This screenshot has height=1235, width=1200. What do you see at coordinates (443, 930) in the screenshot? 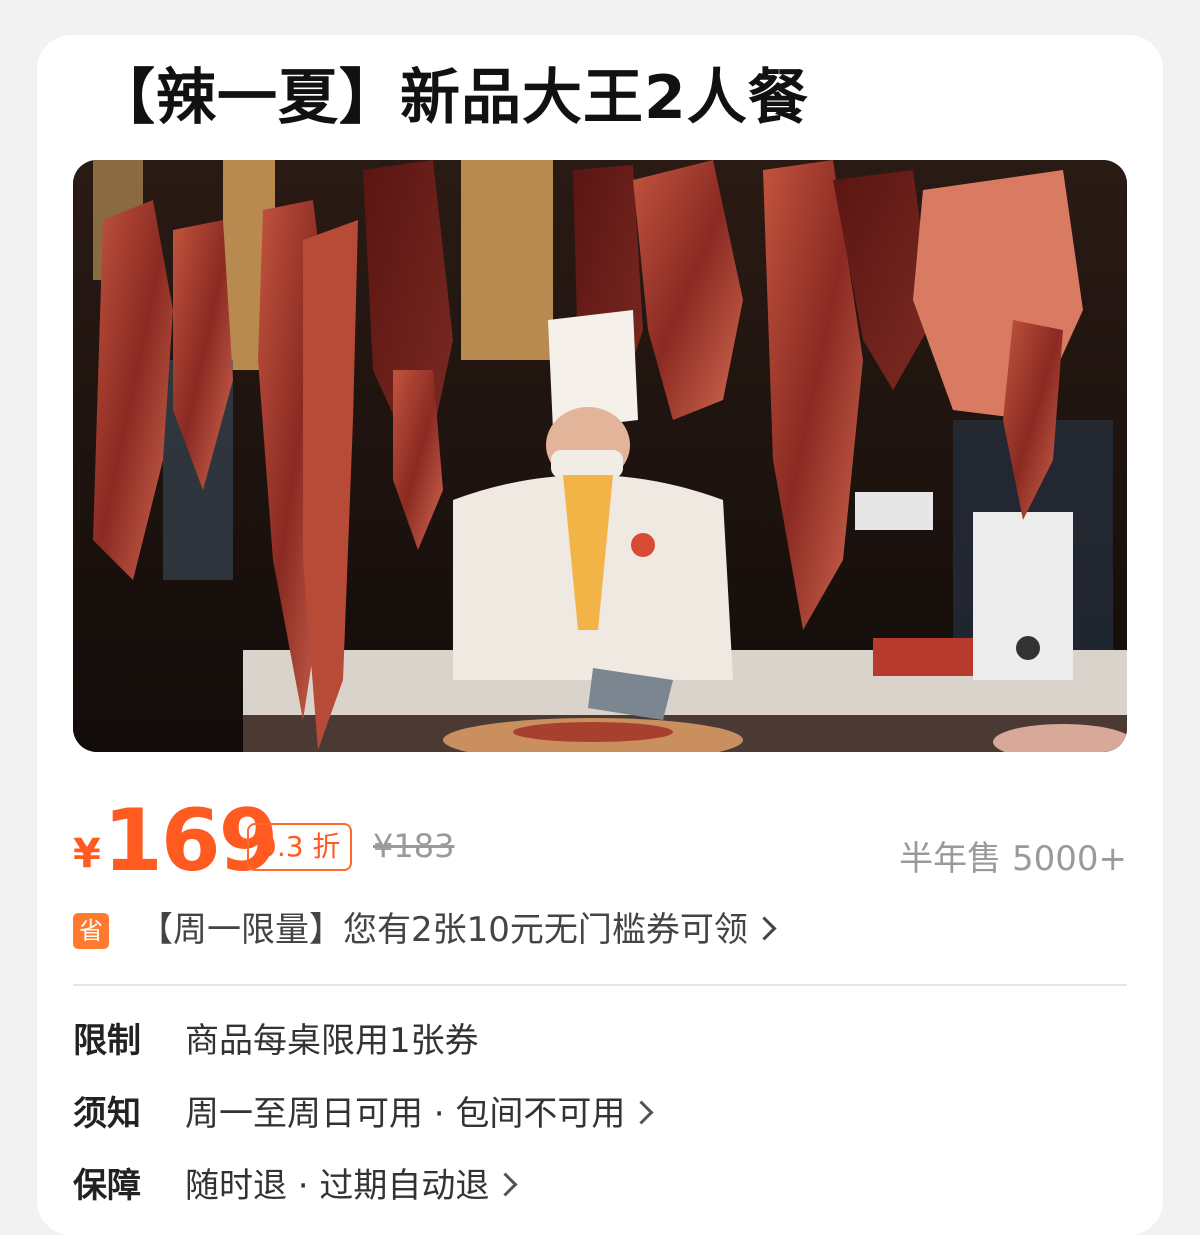
I see `coupon-offer-text: 【周一限量】您有2张10元无门槛券可领` at bounding box center [443, 930].